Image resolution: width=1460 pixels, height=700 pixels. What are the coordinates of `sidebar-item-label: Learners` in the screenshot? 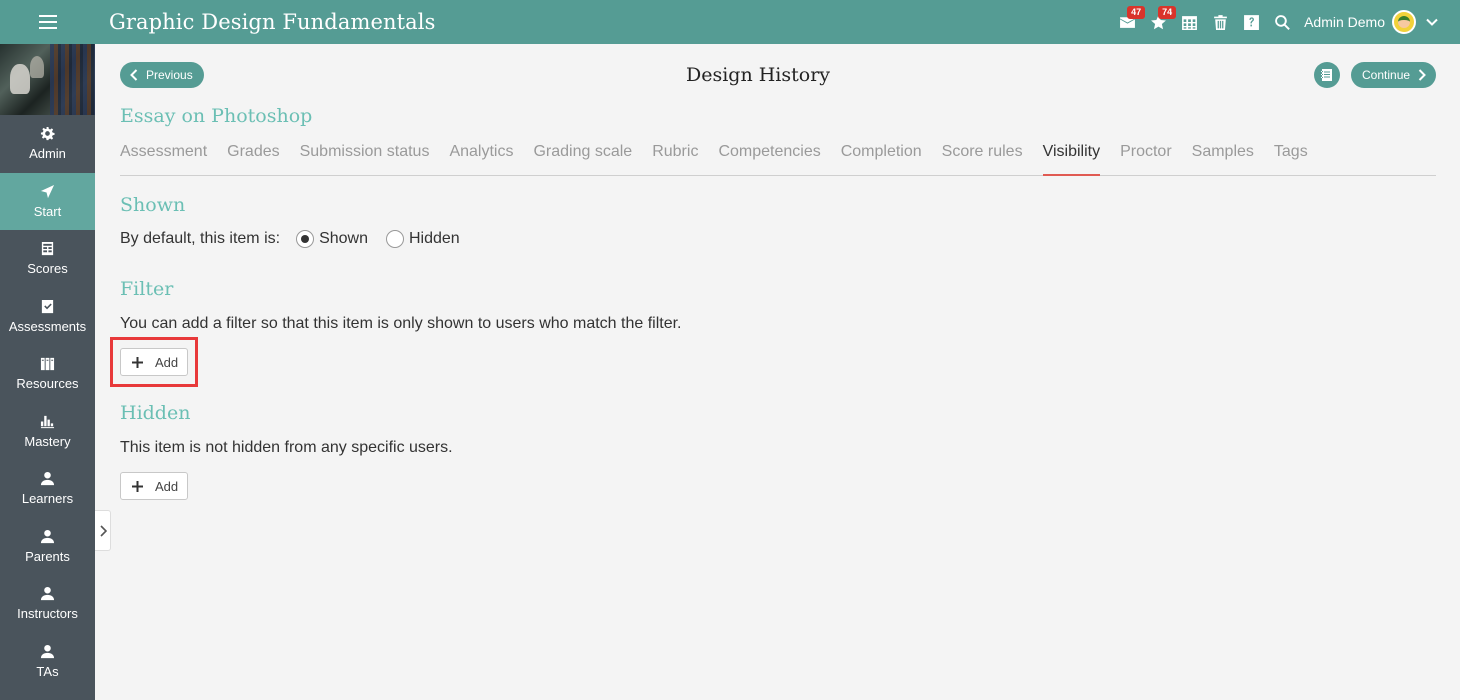 It's located at (47, 499).